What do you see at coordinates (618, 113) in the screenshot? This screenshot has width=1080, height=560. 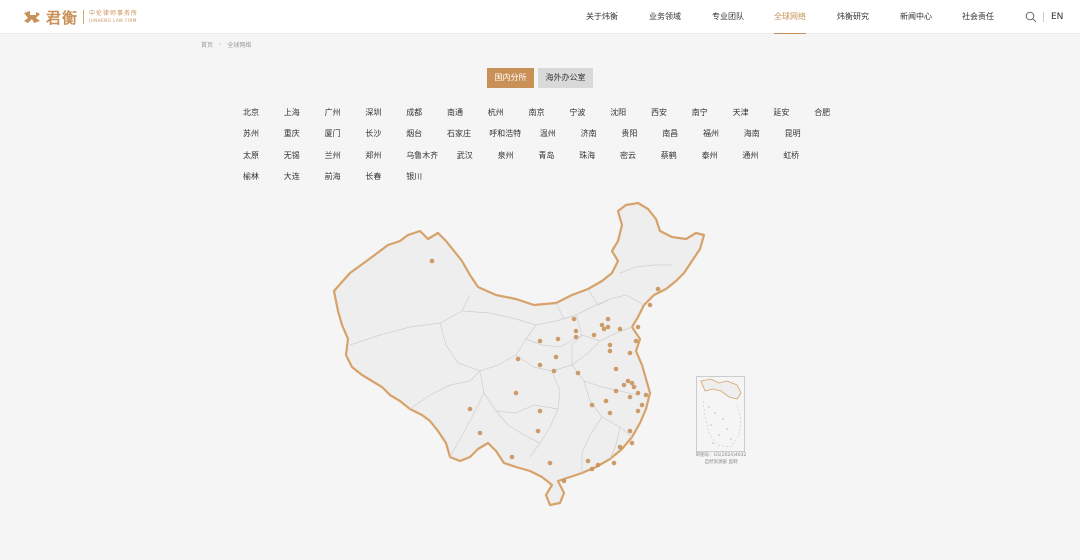 I see `city-link-shenyang: 沈阳` at bounding box center [618, 113].